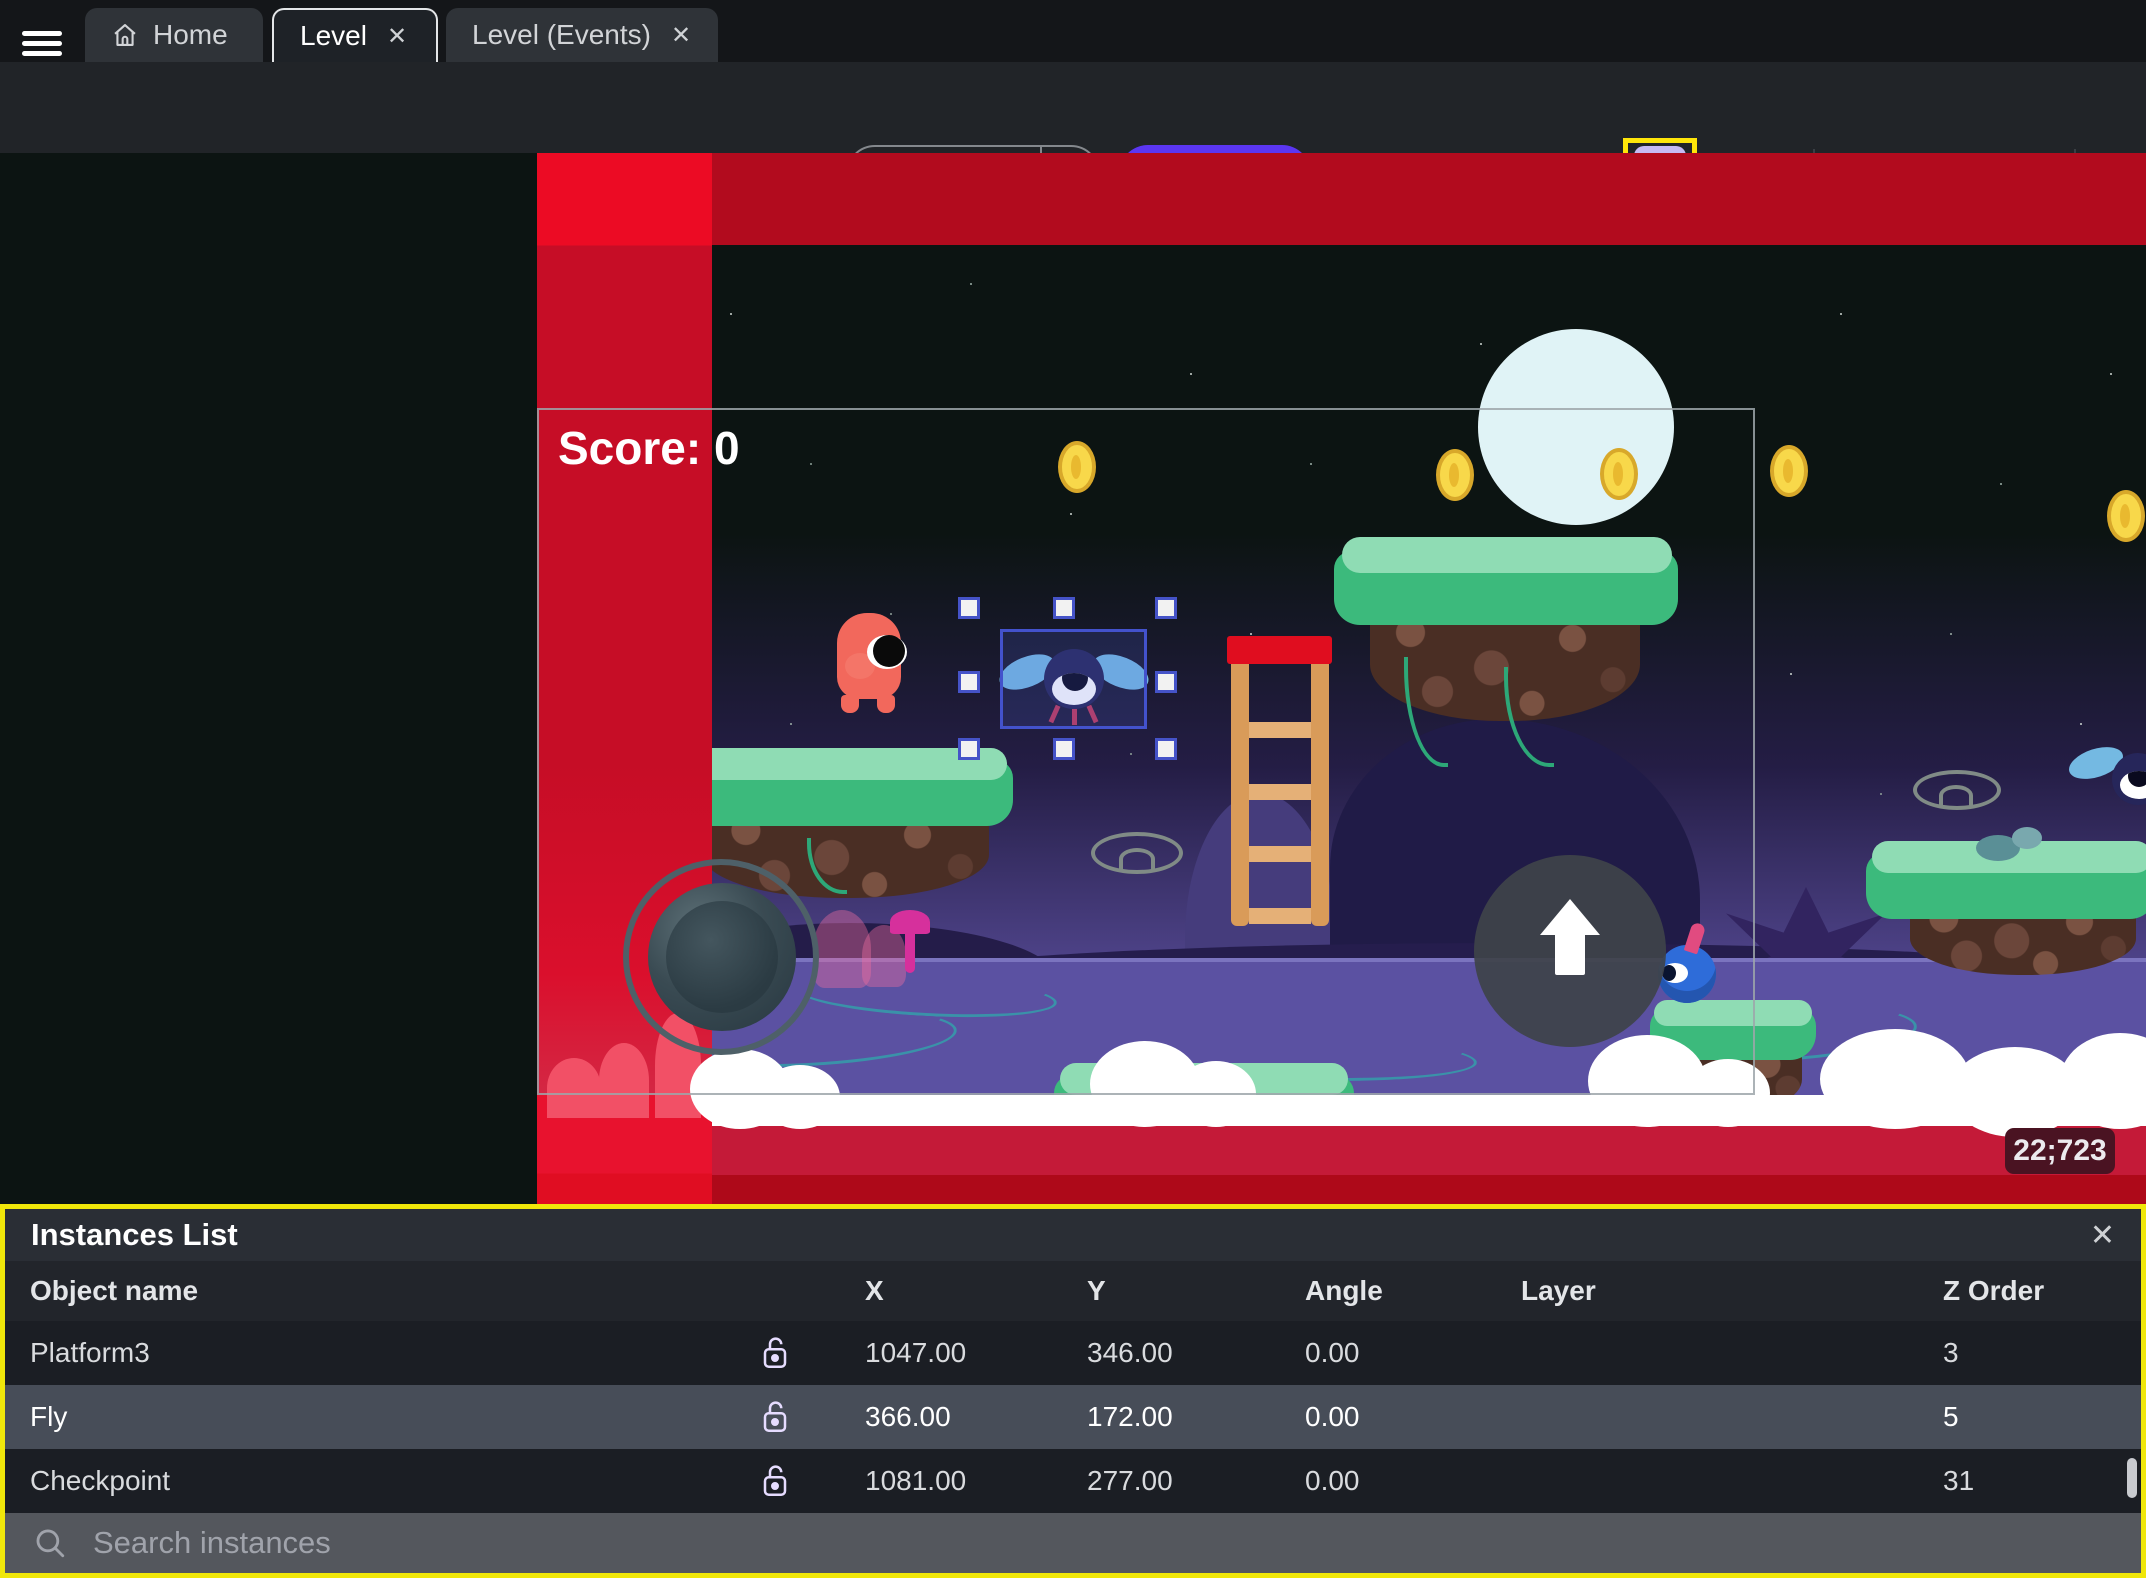  I want to click on instances-table-header: Object name X Y Angle Layer Z Order, so click(1073, 1291).